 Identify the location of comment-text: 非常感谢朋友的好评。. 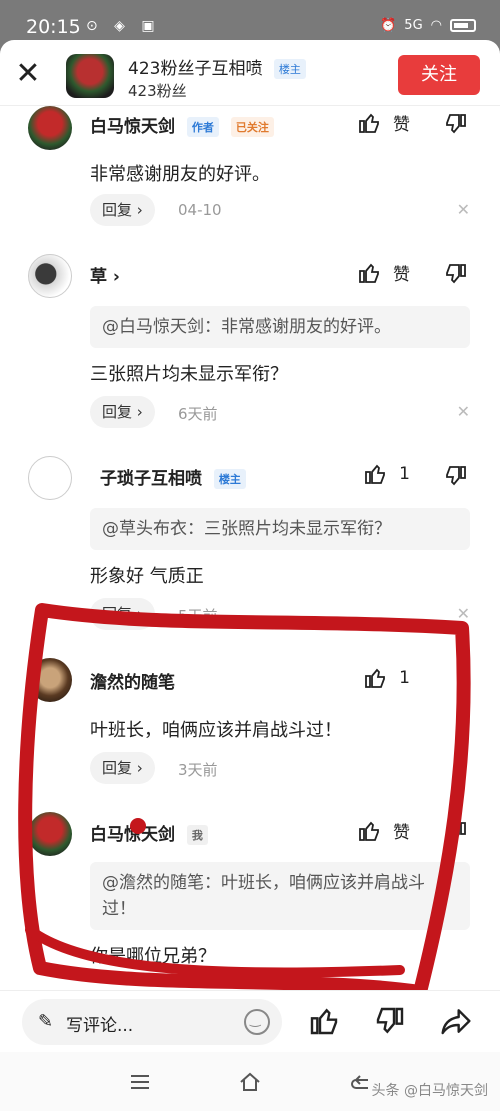
(180, 174).